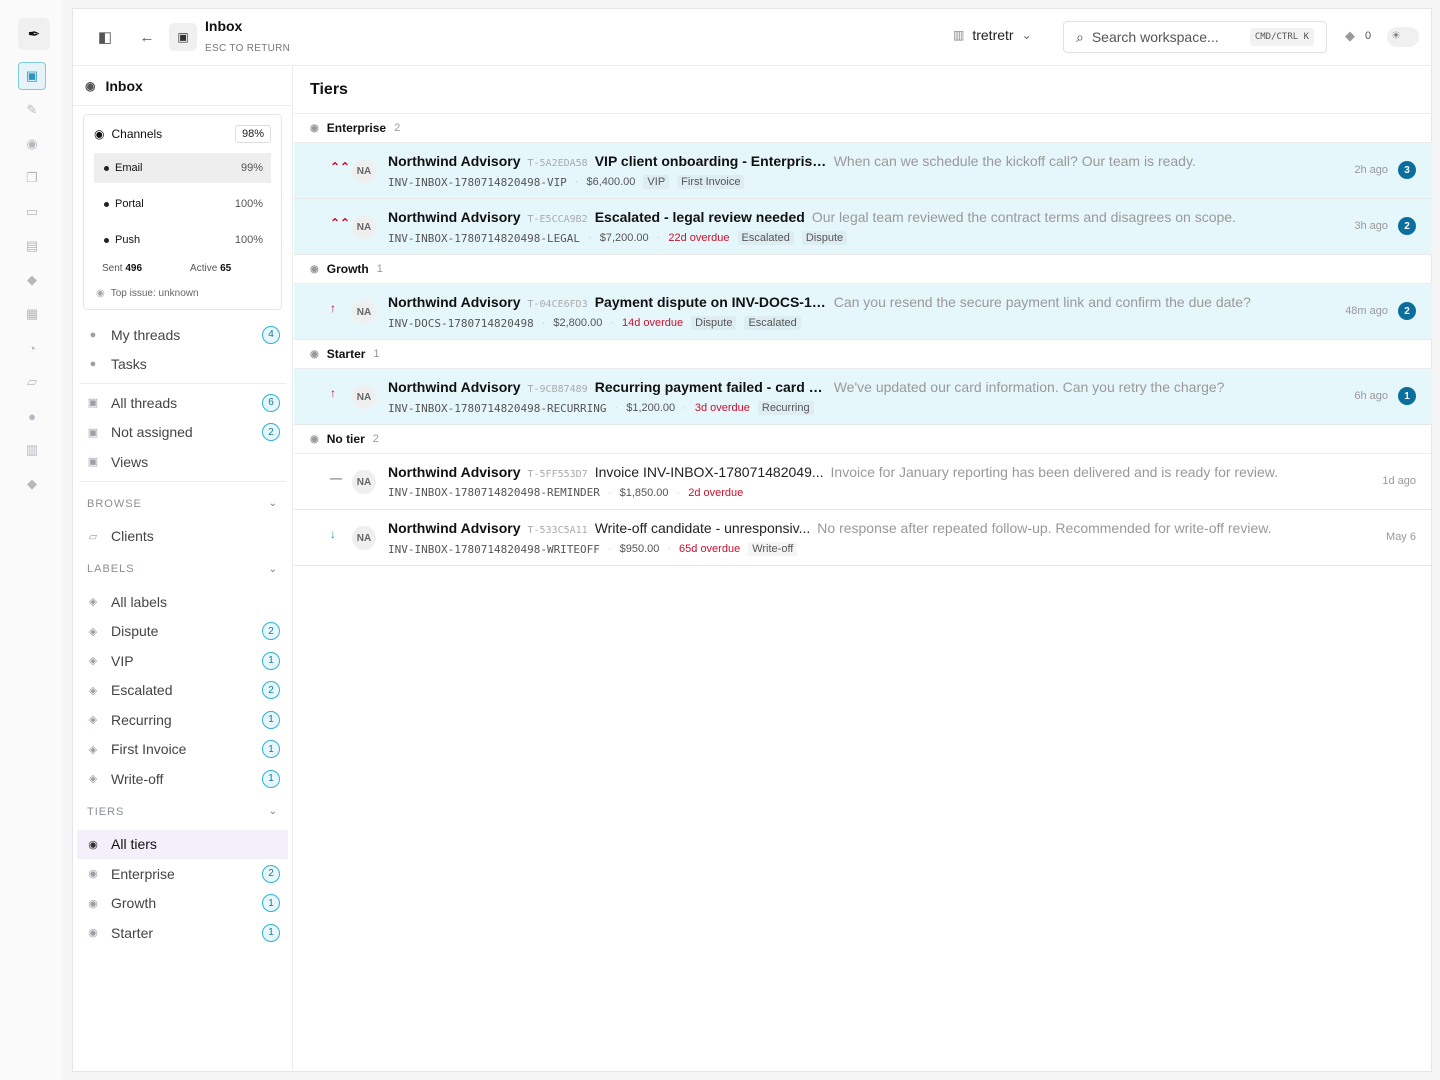 The height and width of the screenshot is (1080, 1440). Describe the element at coordinates (32, 76) in the screenshot. I see `inbox-icon: ▣` at that location.